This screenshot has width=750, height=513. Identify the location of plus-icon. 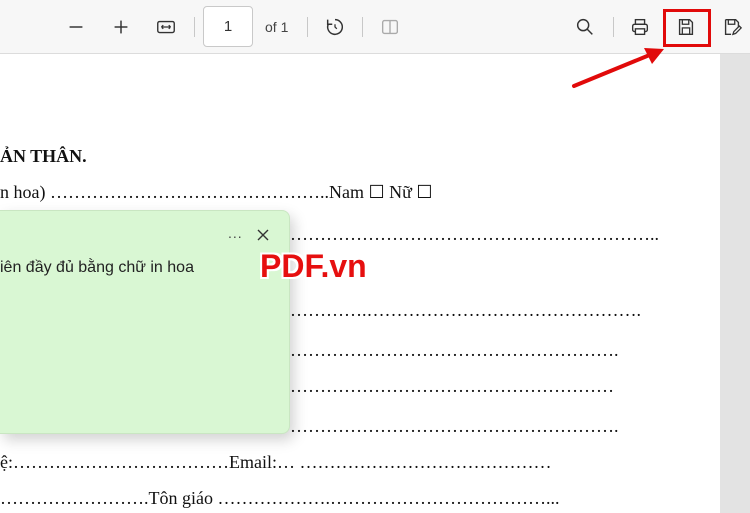
(121, 27).